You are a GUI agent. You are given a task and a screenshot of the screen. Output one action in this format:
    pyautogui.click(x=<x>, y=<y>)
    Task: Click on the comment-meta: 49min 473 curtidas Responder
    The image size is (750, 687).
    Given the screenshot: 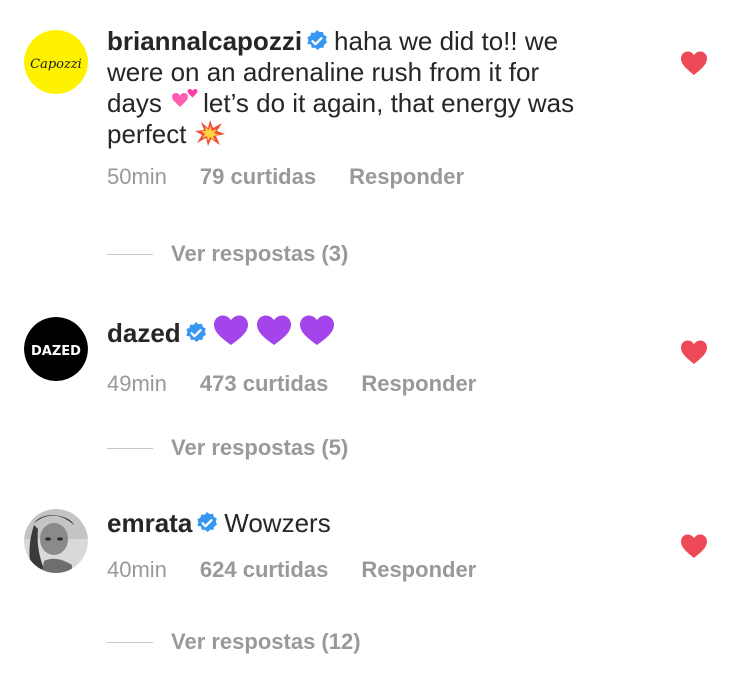 What is the action you would take?
    pyautogui.click(x=384, y=384)
    